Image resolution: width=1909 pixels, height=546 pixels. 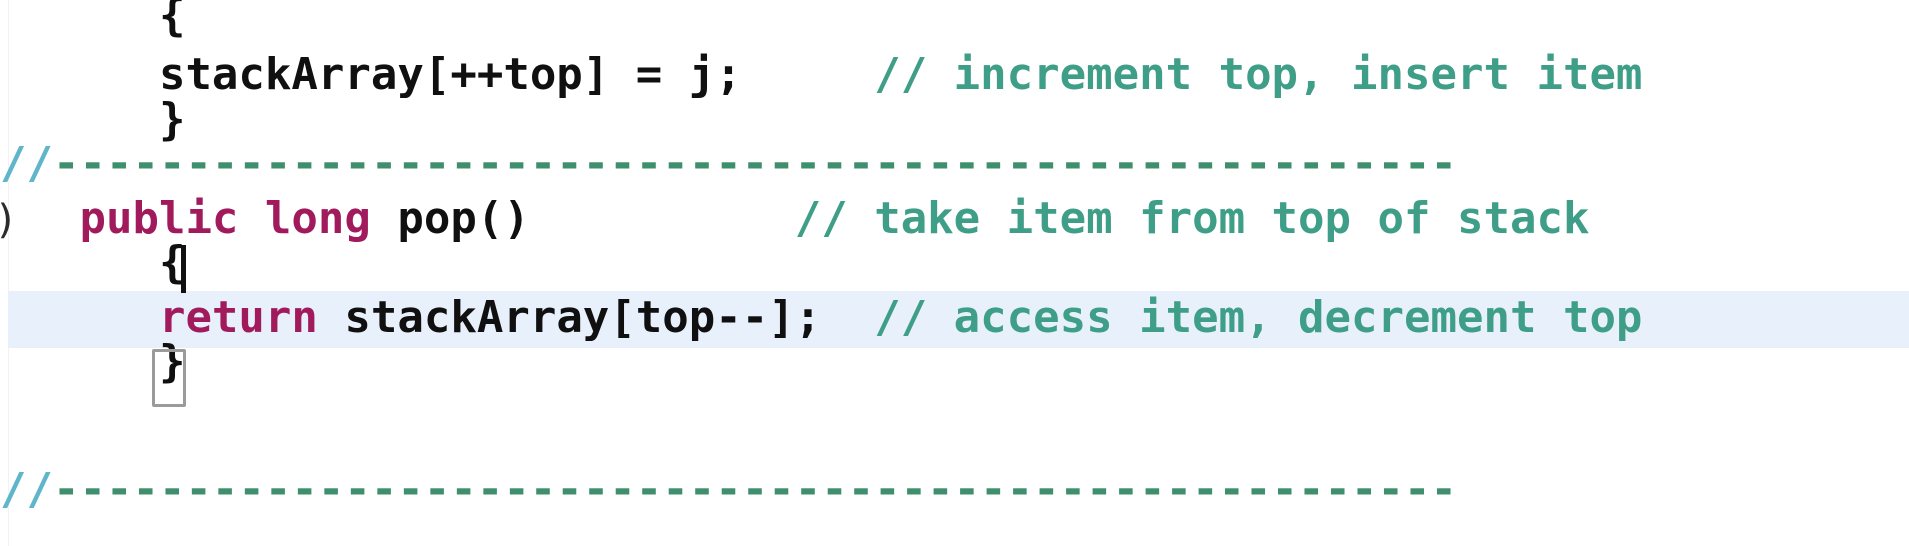 I want to click on code-line-close-brace-pop: }, so click(x=954, y=361).